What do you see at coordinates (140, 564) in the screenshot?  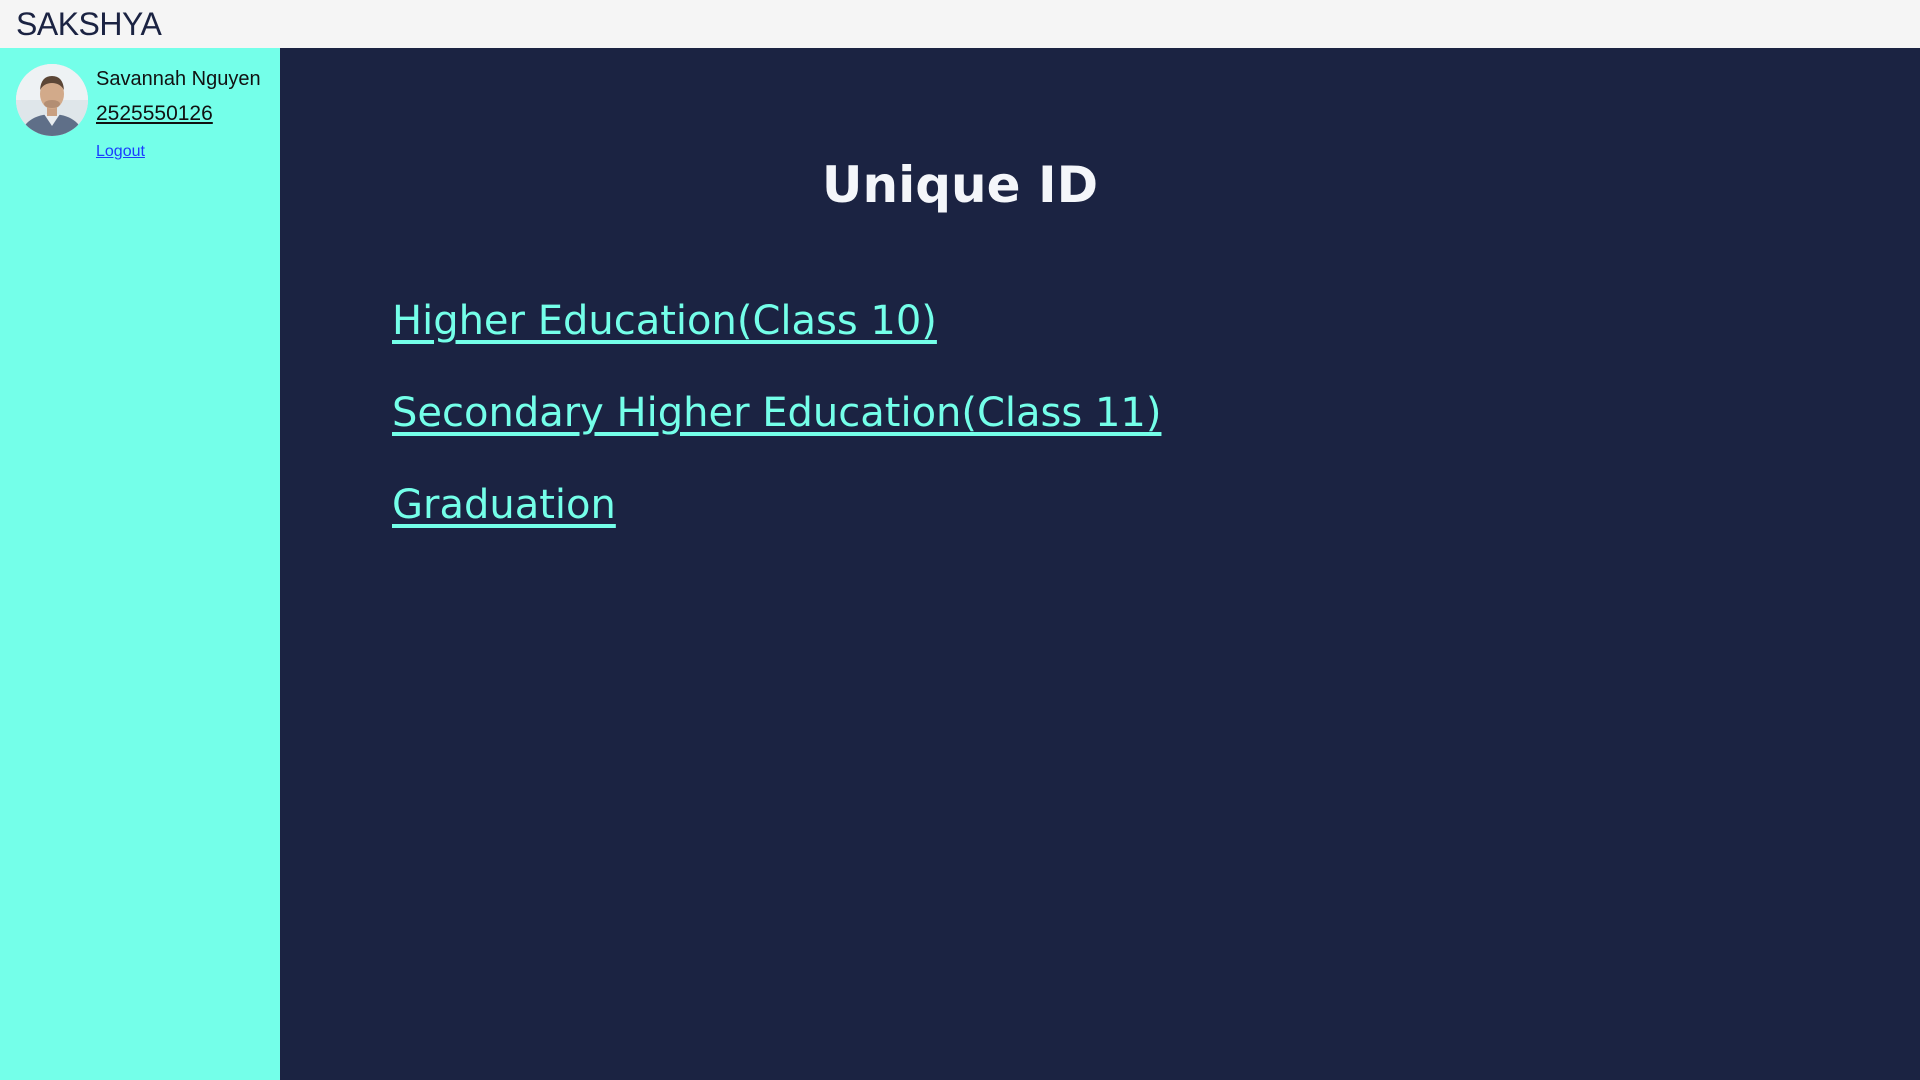 I see `sidebar: Savannah Nguyen 2525550126 Logout` at bounding box center [140, 564].